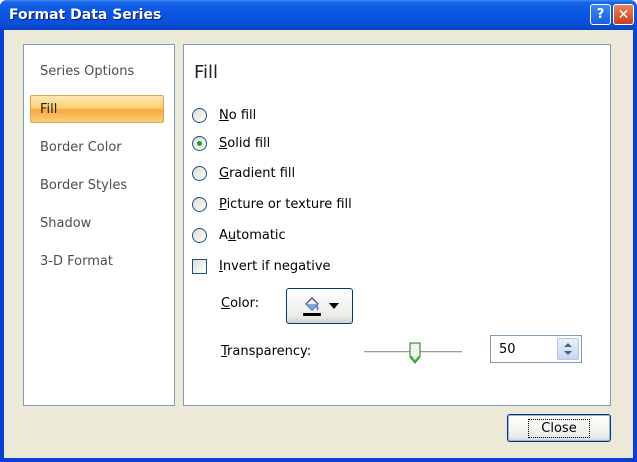  I want to click on automatic-option: Automatic, so click(239, 235).